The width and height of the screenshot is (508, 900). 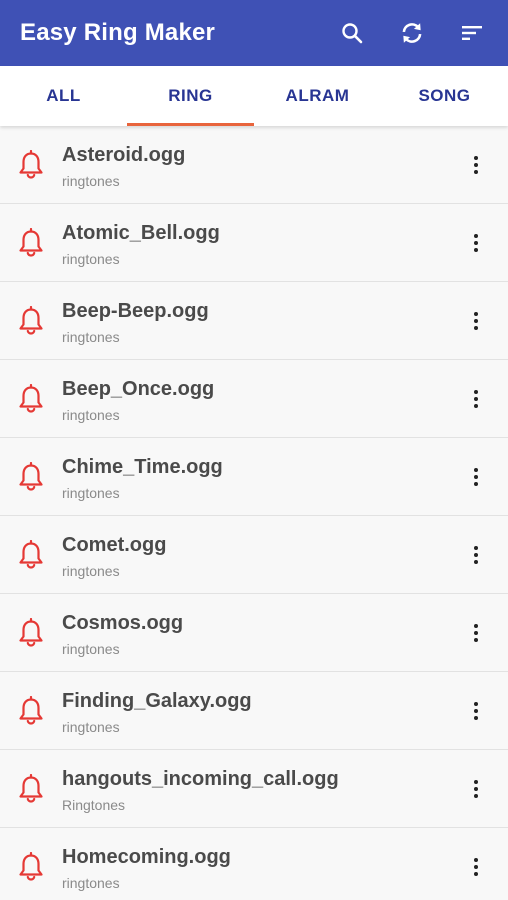 I want to click on refresh-button, so click(x=412, y=33).